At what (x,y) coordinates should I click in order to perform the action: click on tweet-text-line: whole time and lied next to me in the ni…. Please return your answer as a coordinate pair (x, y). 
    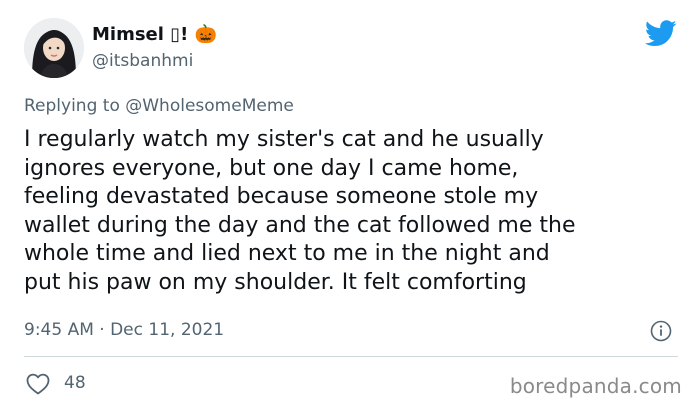
    Looking at the image, I should click on (287, 253).